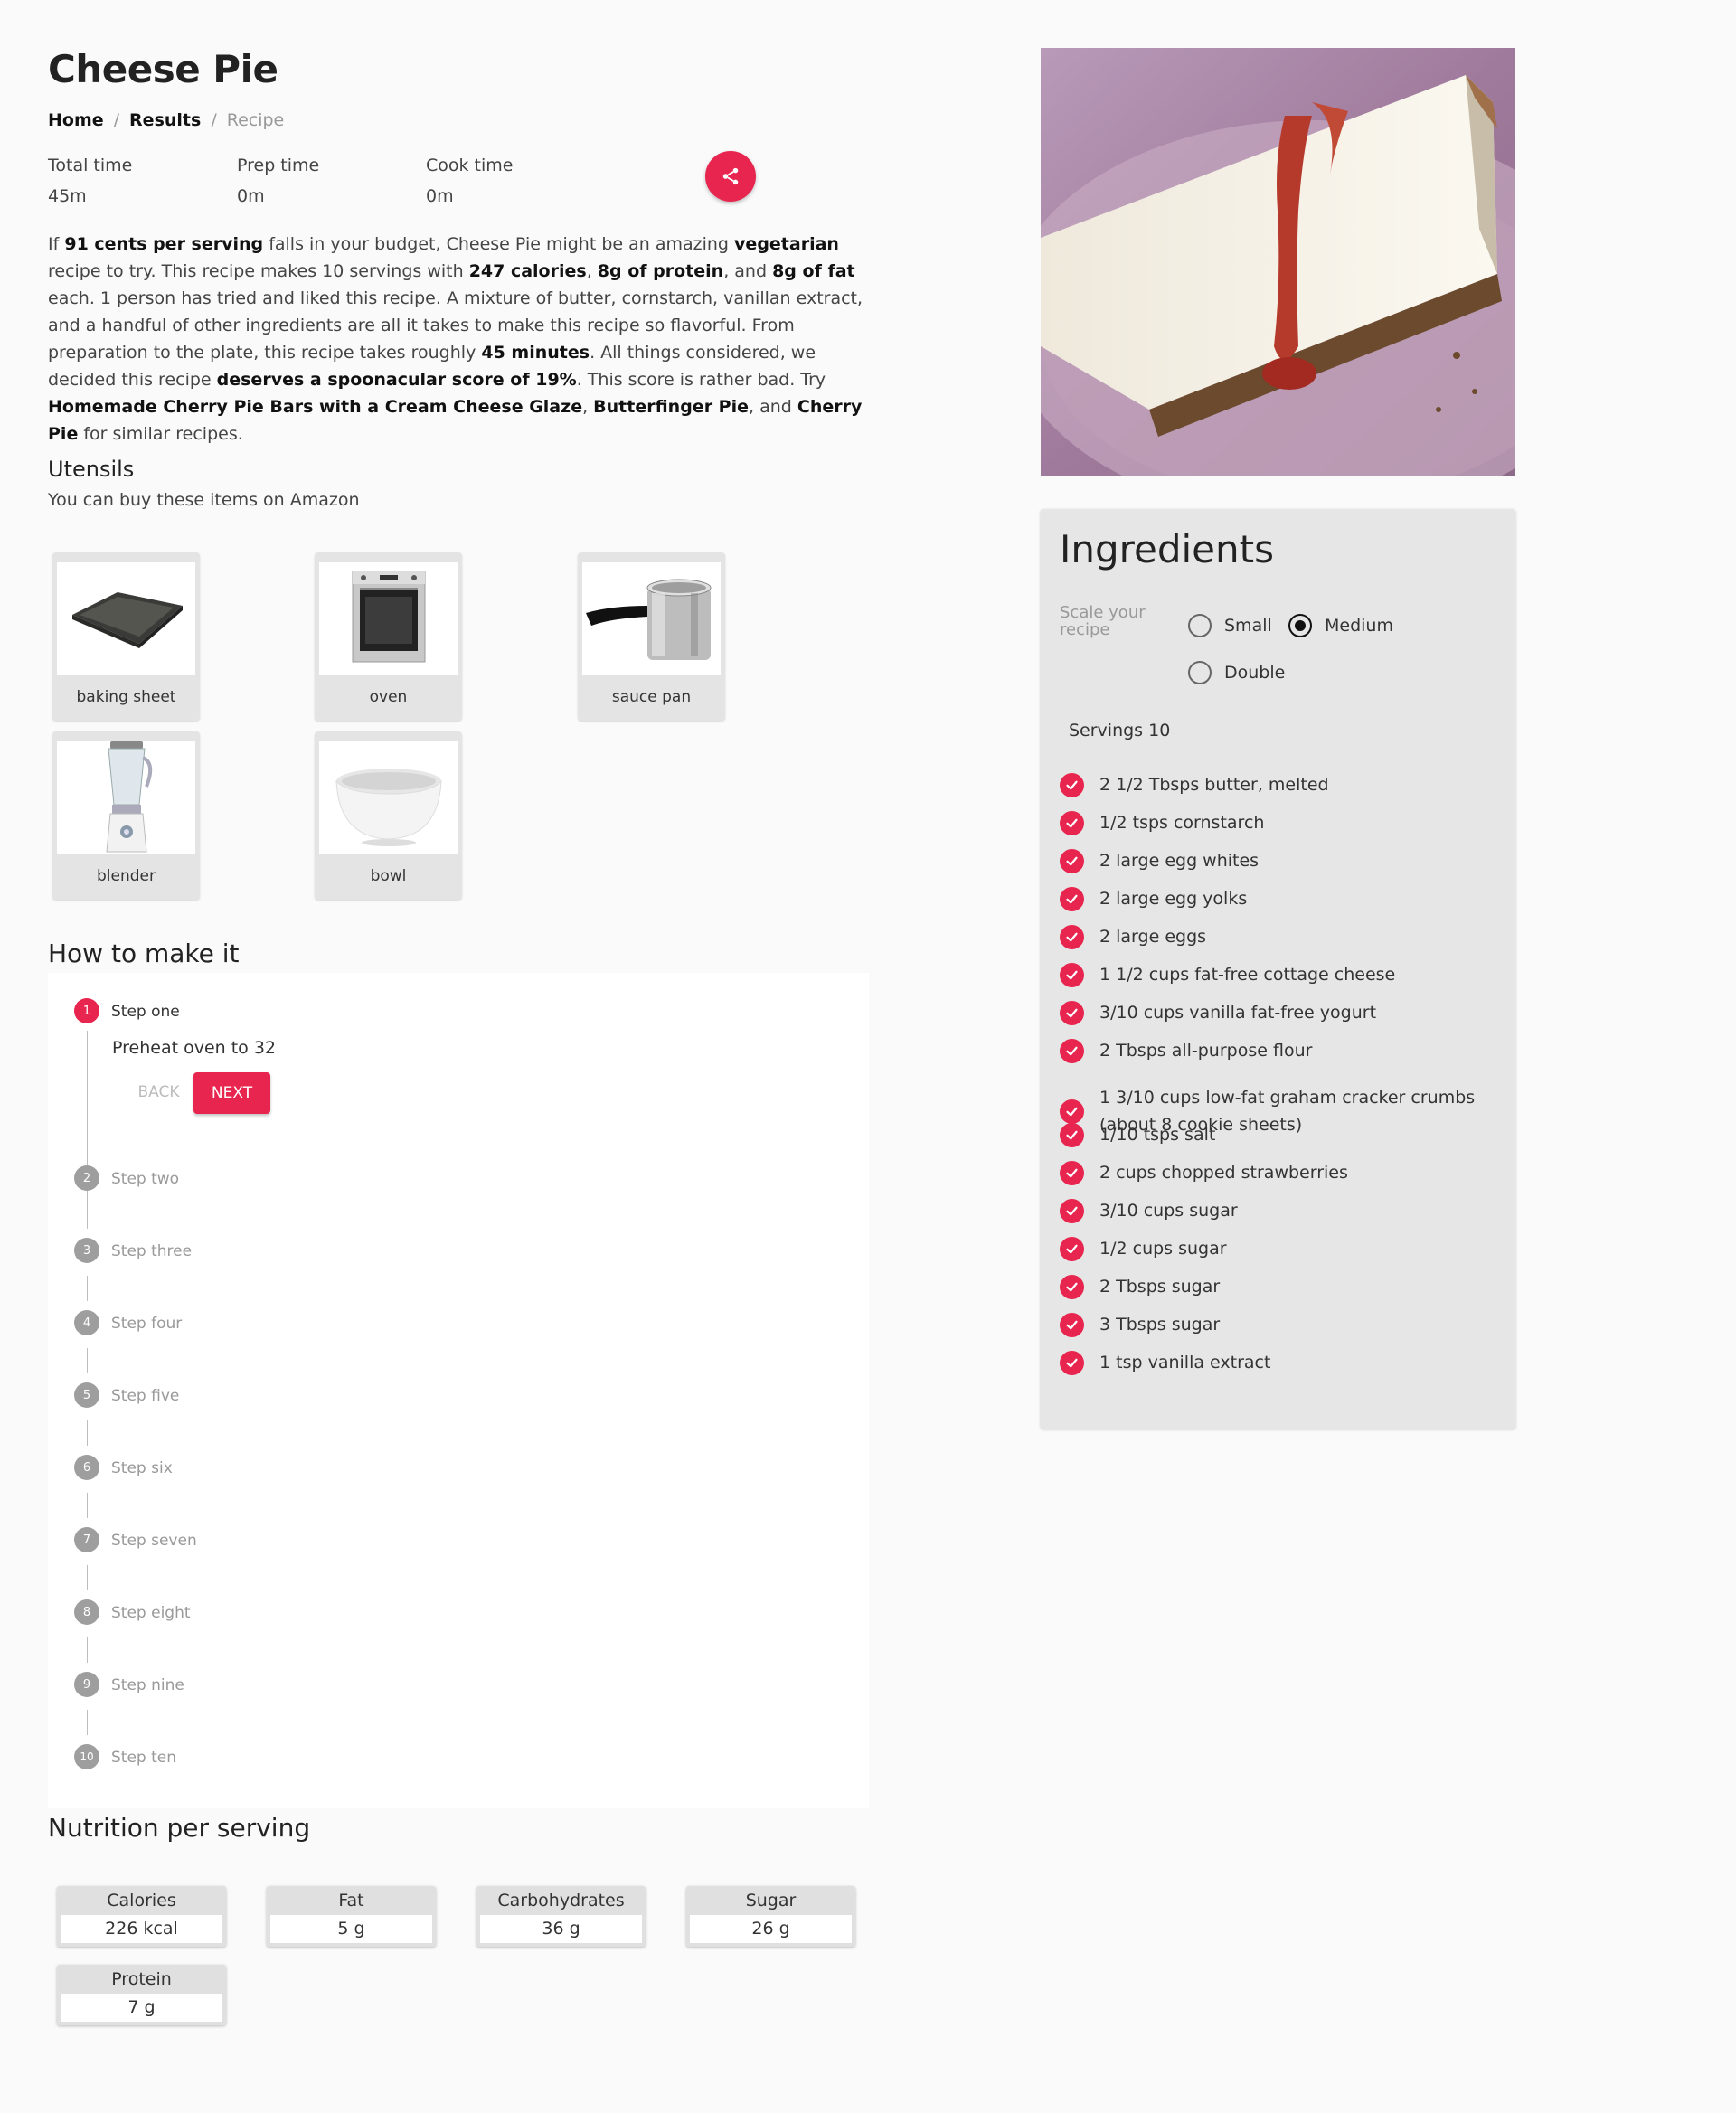 This screenshot has height=2113, width=1736. What do you see at coordinates (142, 1468) in the screenshot?
I see `step-label: Step six` at bounding box center [142, 1468].